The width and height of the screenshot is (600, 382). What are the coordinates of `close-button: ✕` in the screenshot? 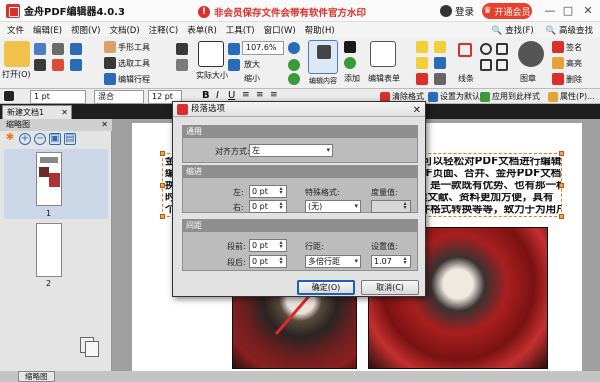 It's located at (588, 11).